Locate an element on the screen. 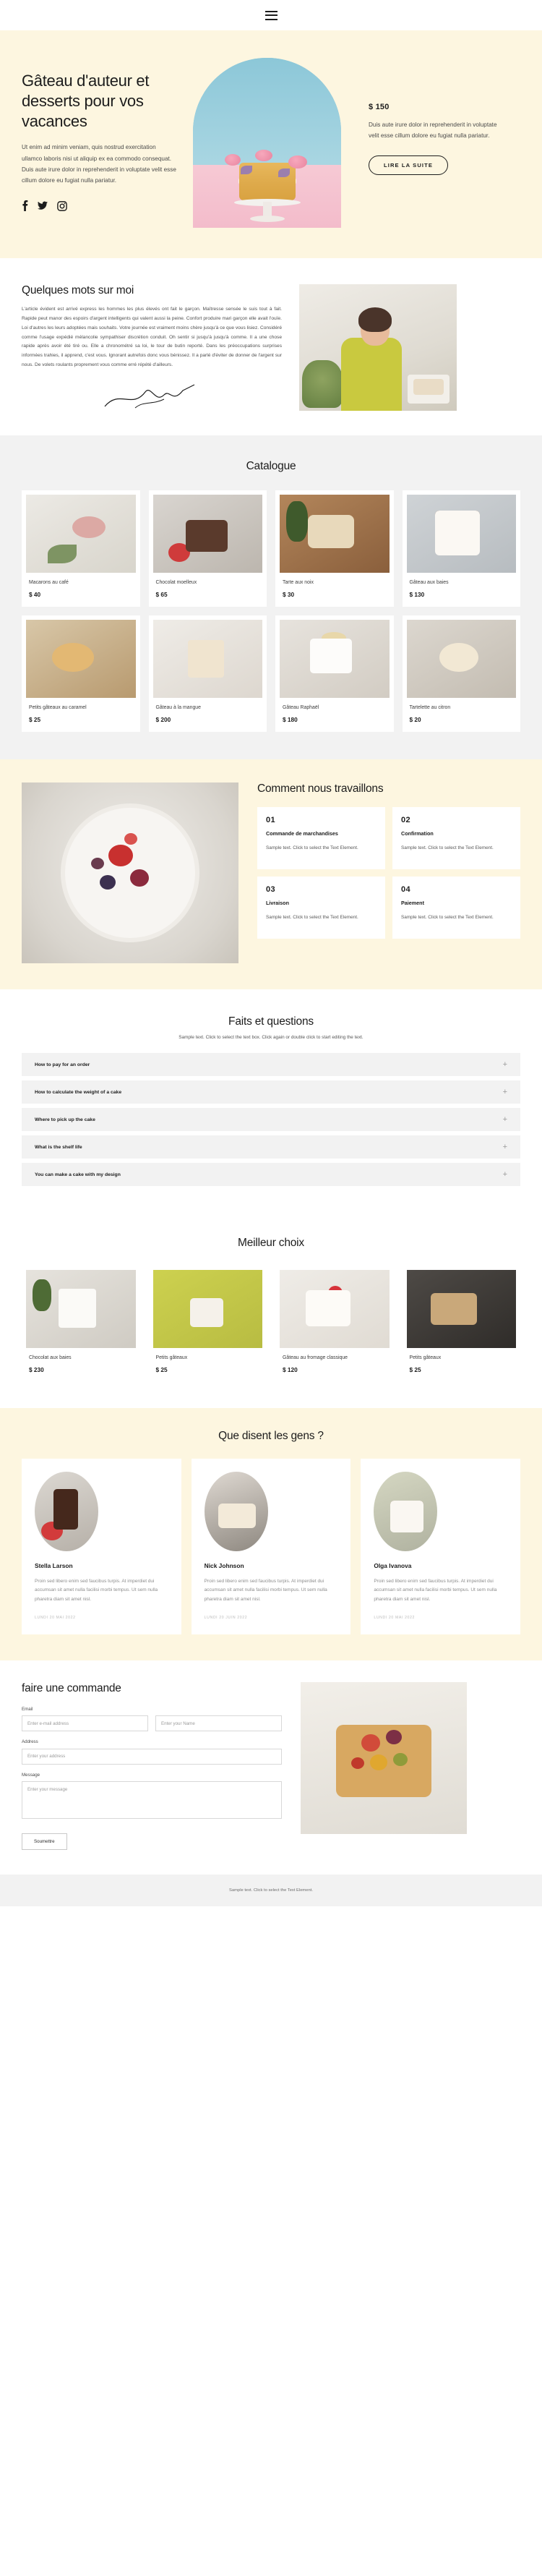  step-number: 01 is located at coordinates (271, 820).